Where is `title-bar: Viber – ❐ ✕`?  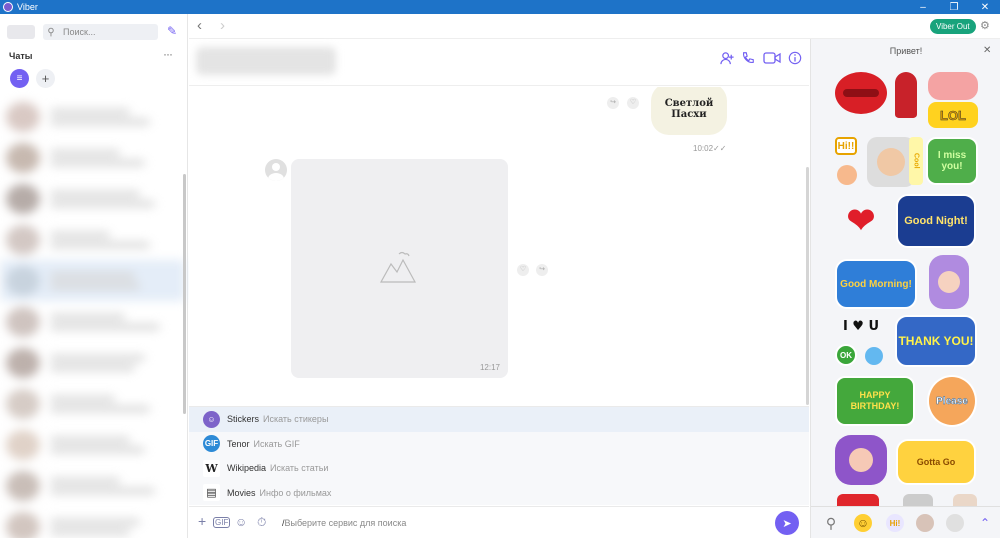 title-bar: Viber – ❐ ✕ is located at coordinates (500, 7).